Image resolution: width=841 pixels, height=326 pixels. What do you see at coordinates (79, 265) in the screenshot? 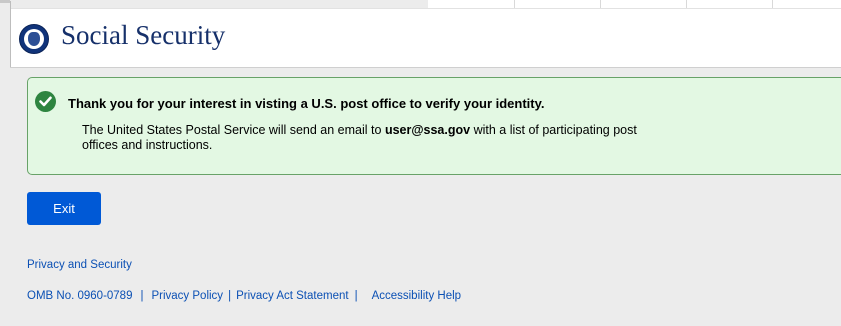
I see `privacy-and-security-link: Privacy and Security` at bounding box center [79, 265].